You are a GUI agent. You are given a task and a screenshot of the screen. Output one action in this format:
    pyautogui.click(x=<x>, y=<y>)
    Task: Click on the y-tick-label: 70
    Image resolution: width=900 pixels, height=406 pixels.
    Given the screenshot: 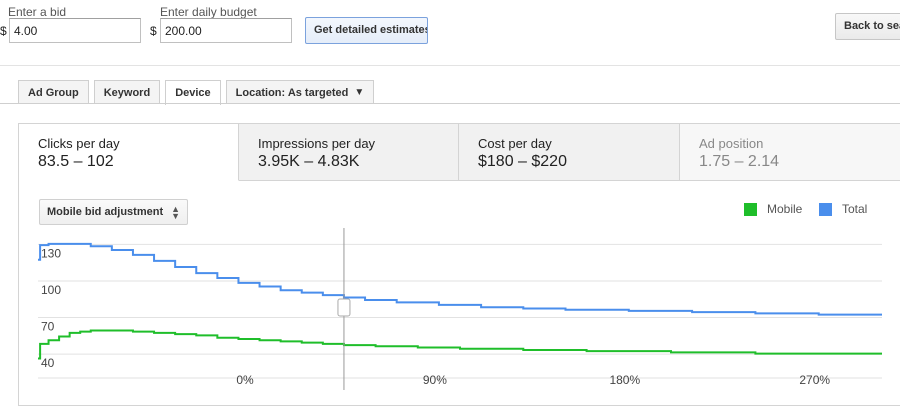 What is the action you would take?
    pyautogui.click(x=48, y=327)
    